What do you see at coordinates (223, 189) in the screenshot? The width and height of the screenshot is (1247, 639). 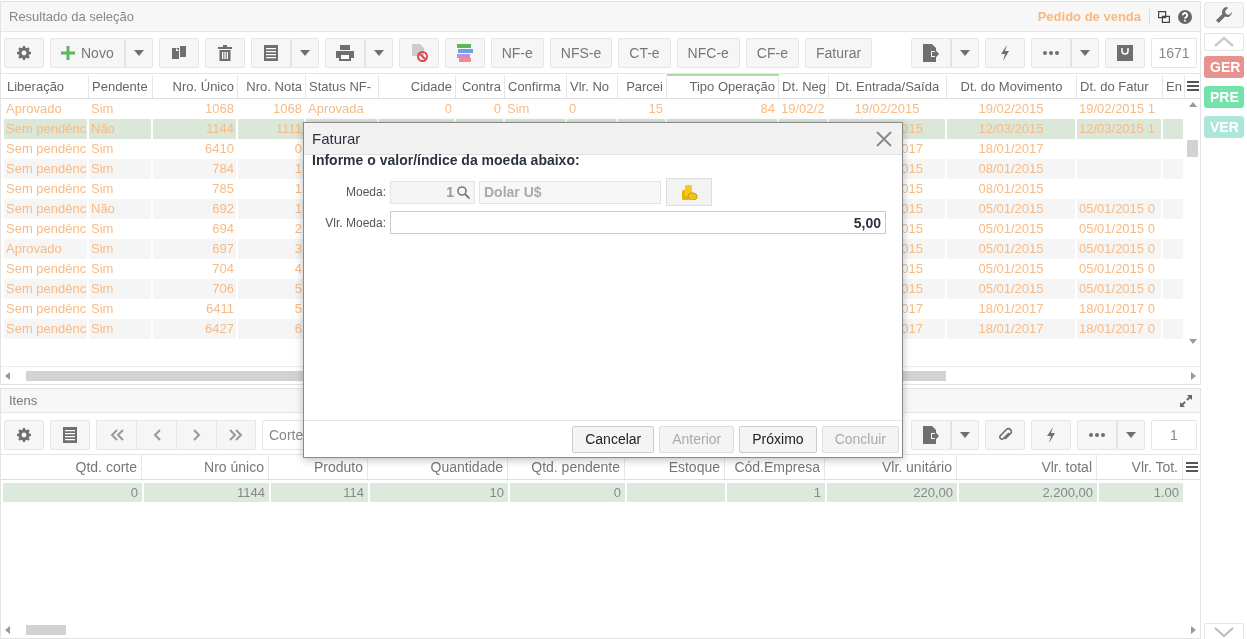 I see `table-cell-text: 785` at bounding box center [223, 189].